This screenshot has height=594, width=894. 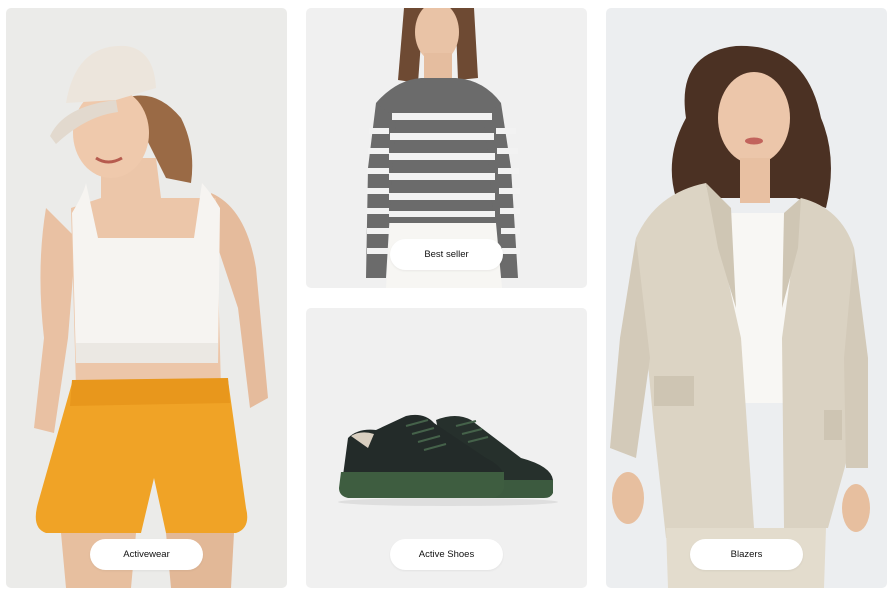 I want to click on category-label-blazers: Blazers, so click(x=746, y=554).